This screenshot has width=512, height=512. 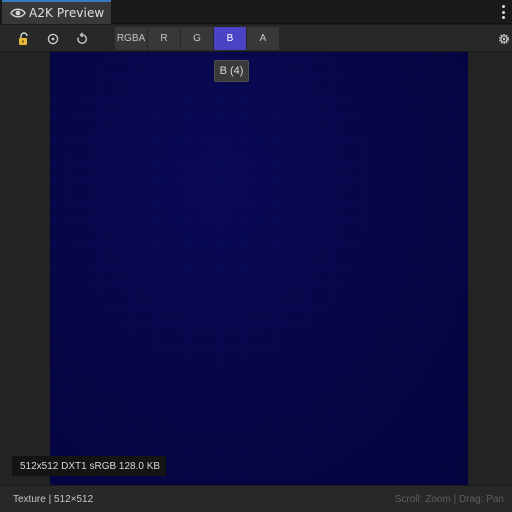 I want to click on texture-info-badge: 512x512 DXT1 sRGB 128.0 KB, so click(x=89, y=466).